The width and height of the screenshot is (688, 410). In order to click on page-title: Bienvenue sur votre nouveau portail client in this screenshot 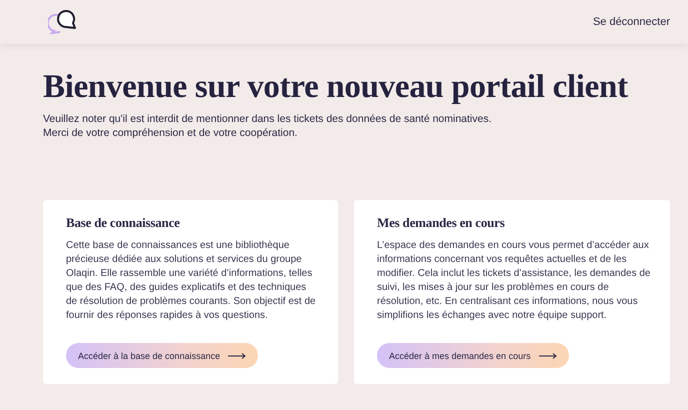, I will do `click(335, 87)`.